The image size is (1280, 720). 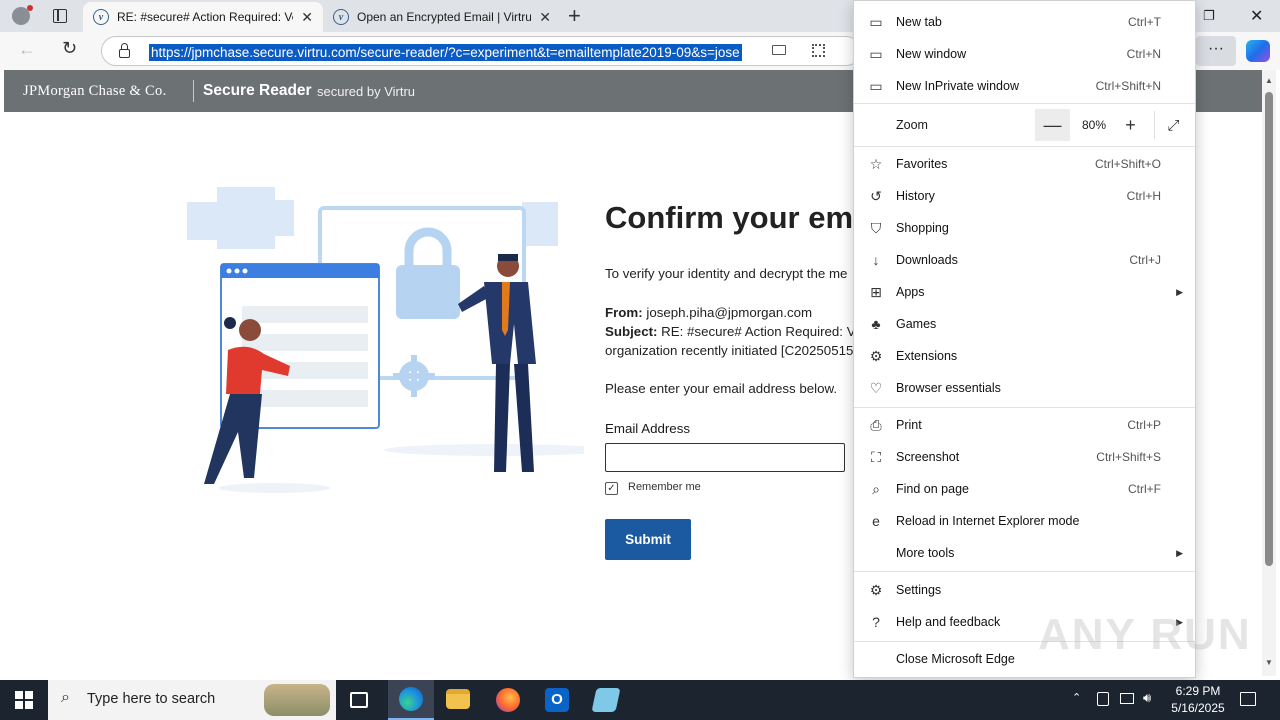 What do you see at coordinates (928, 457) in the screenshot?
I see `menu-item-label: Screenshot` at bounding box center [928, 457].